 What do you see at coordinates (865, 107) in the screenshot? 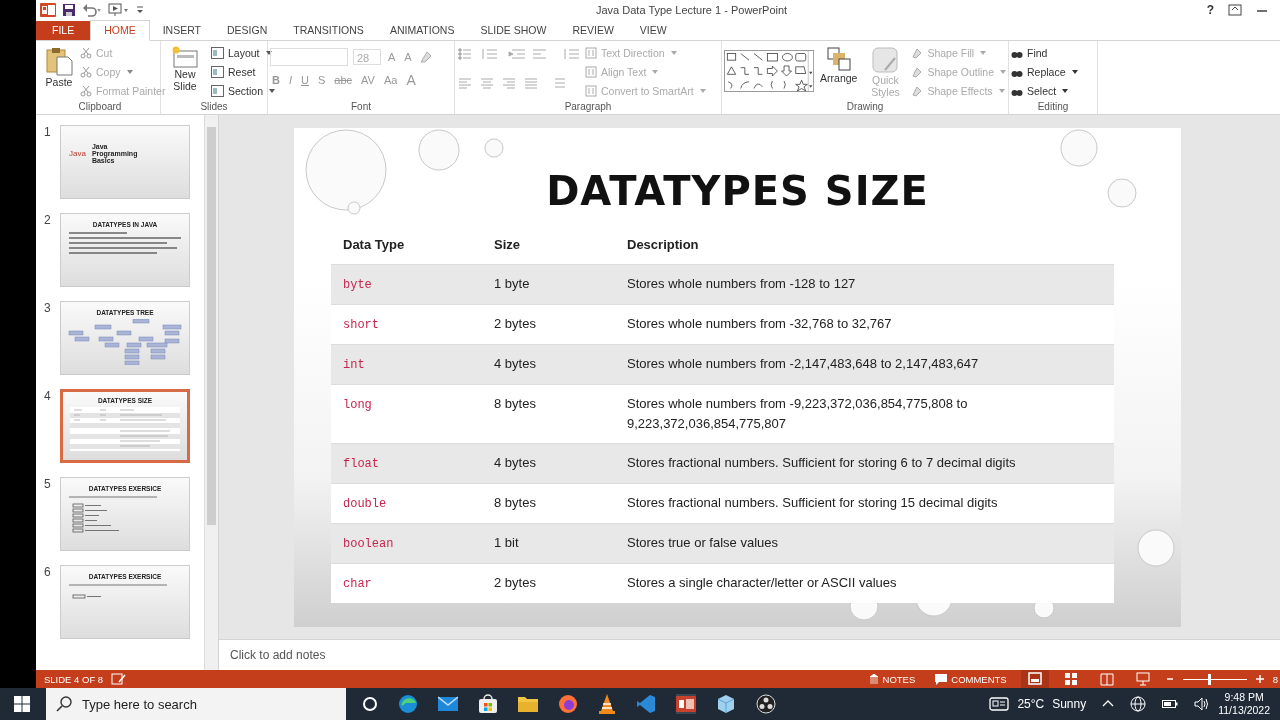
I see `group-label: Drawing` at bounding box center [865, 107].